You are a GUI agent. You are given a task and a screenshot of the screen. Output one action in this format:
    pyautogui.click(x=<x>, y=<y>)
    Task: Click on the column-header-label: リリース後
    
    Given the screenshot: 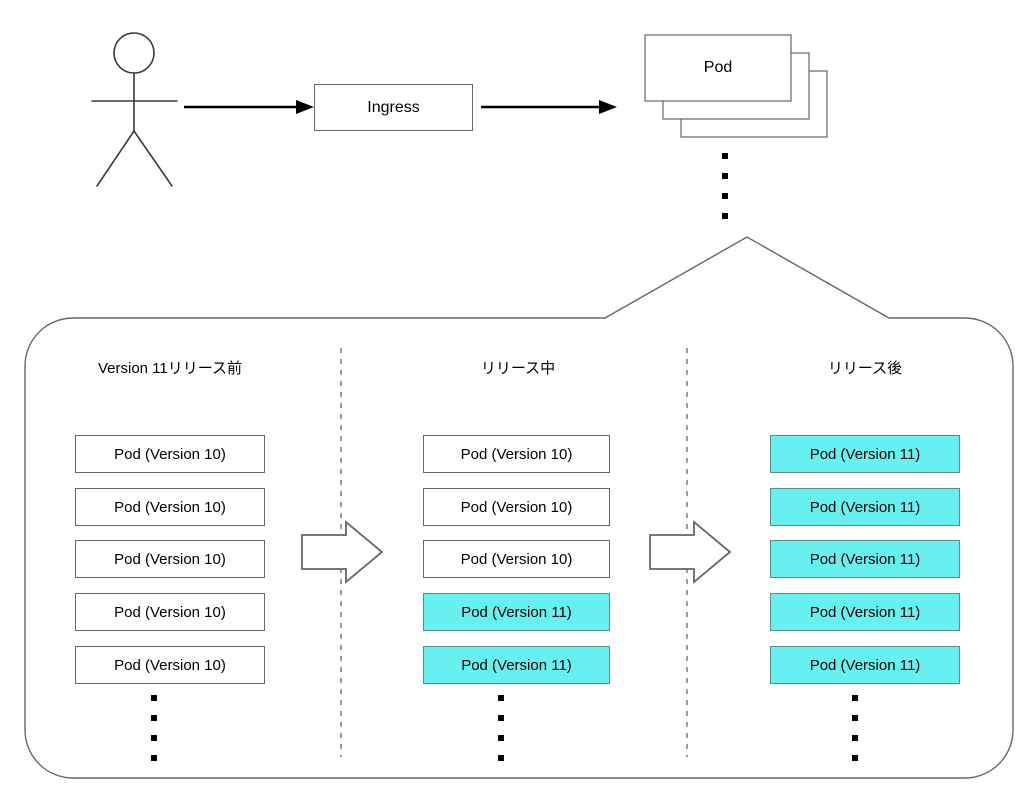 What is the action you would take?
    pyautogui.click(x=865, y=368)
    